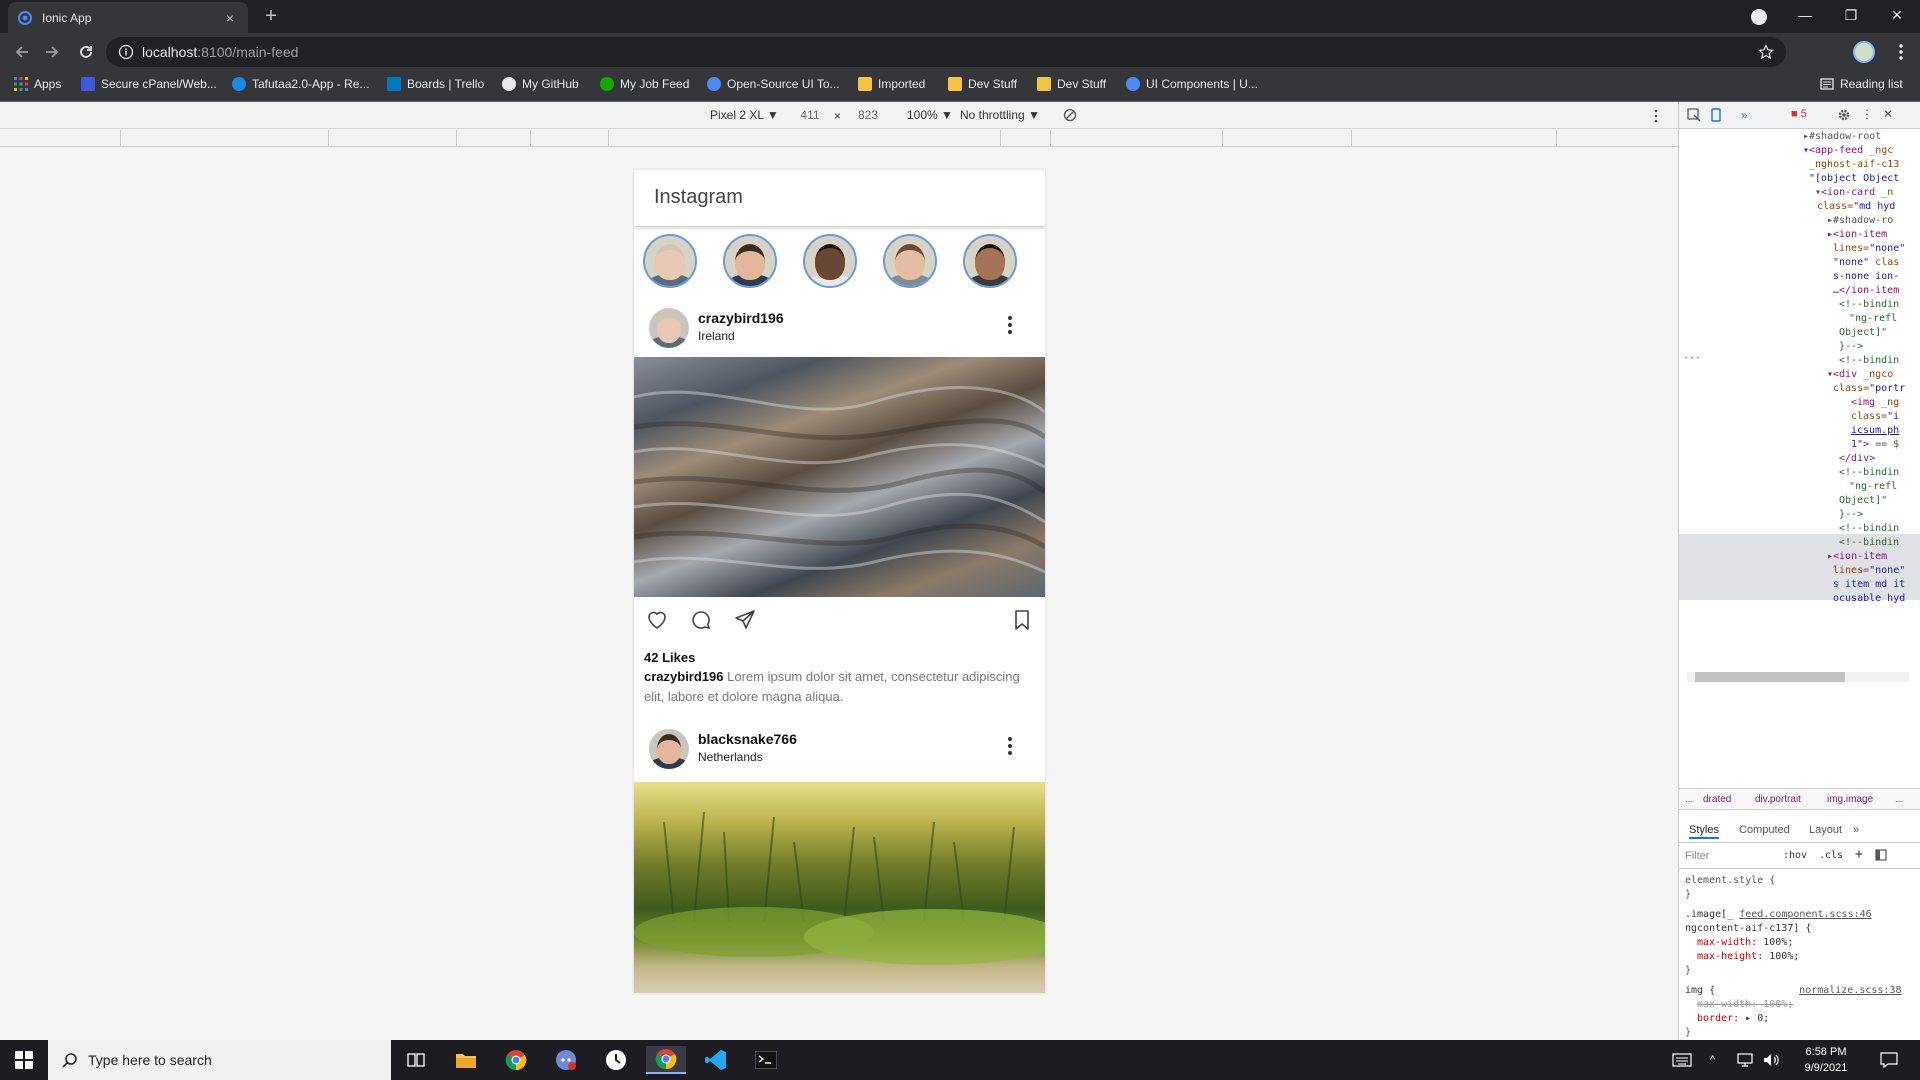  What do you see at coordinates (1748, 957) in the screenshot?
I see `css-declaration: max-height: 100%;` at bounding box center [1748, 957].